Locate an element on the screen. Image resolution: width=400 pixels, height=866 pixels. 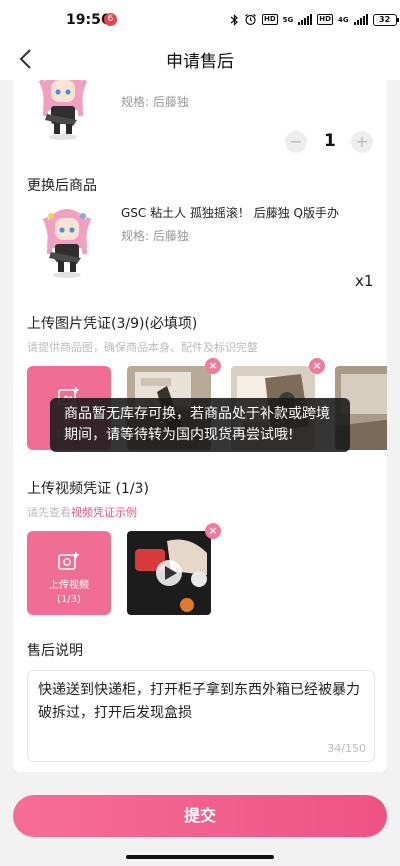
submit-button: 提交 is located at coordinates (200, 816).